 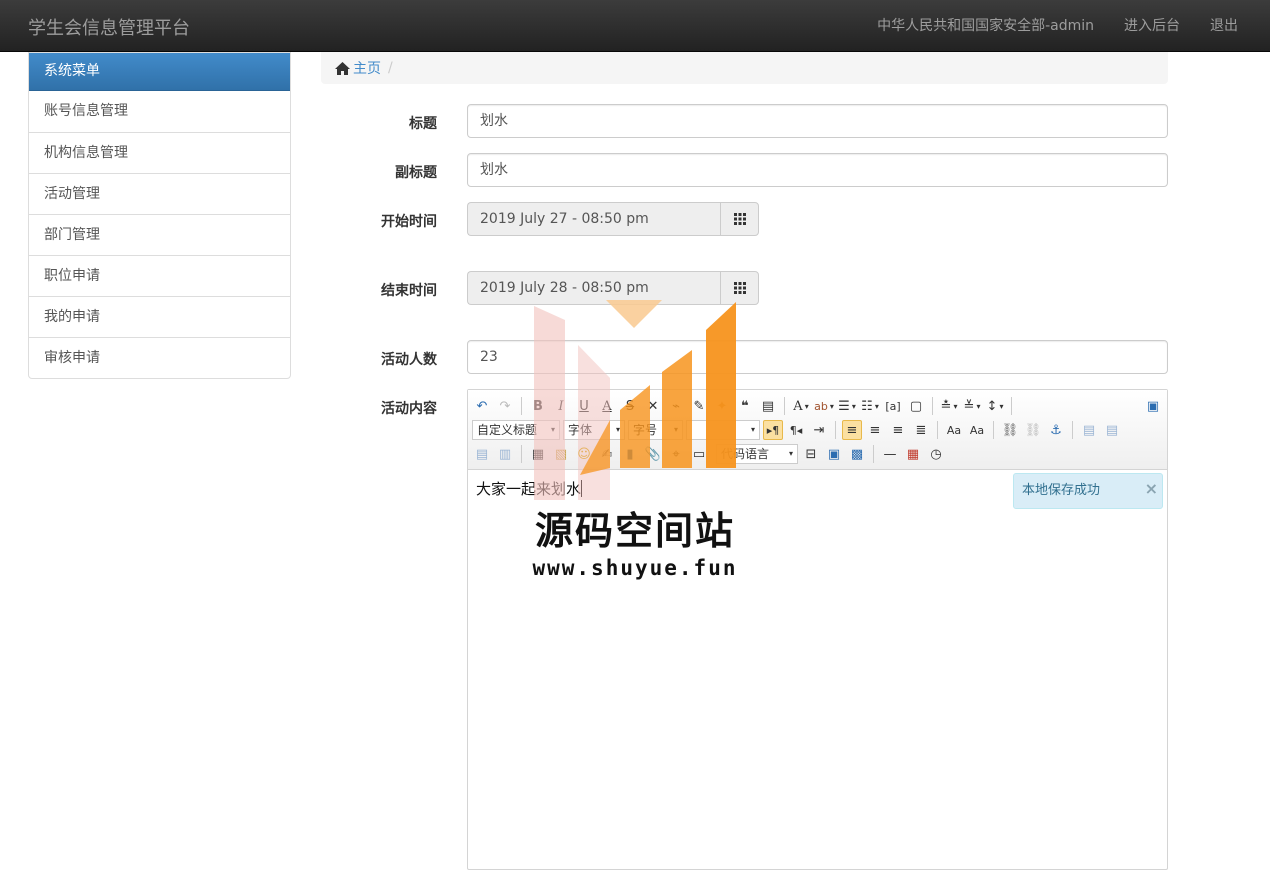 What do you see at coordinates (342, 68) in the screenshot?
I see `home-icon` at bounding box center [342, 68].